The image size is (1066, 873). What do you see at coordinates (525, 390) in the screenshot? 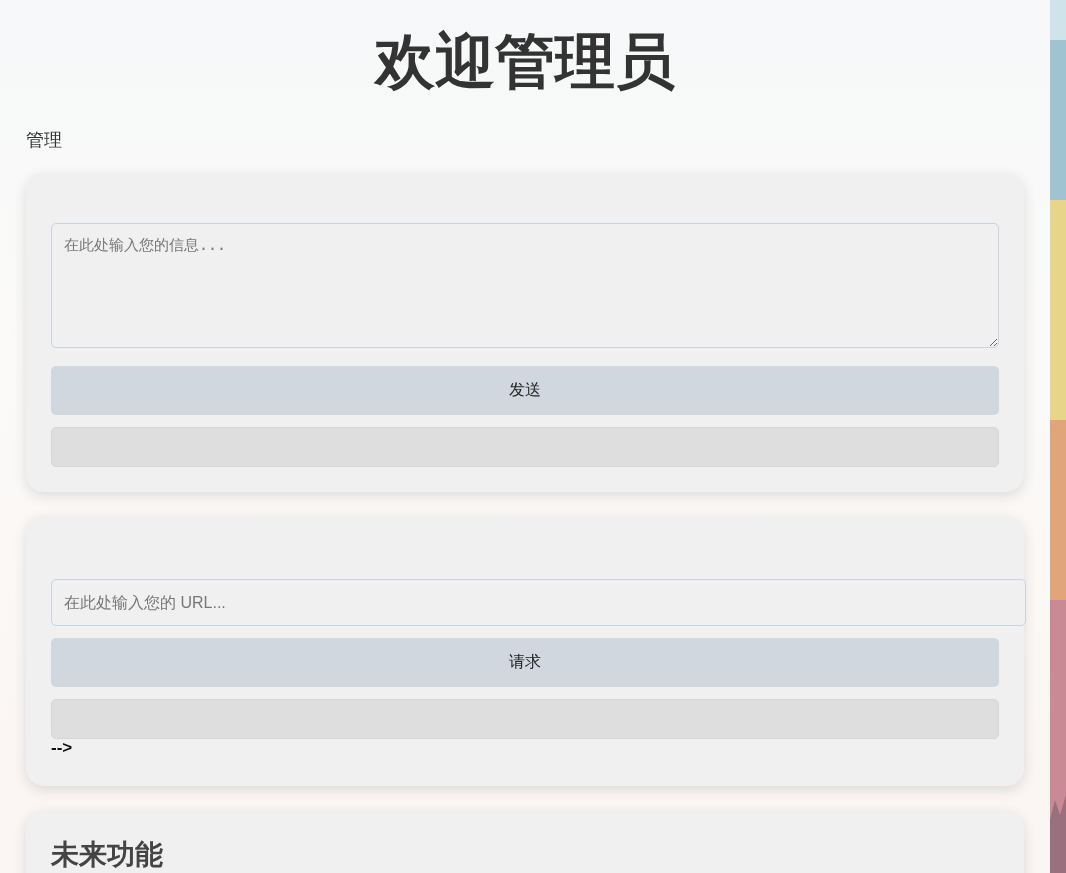
I see `send-button: 发送` at bounding box center [525, 390].